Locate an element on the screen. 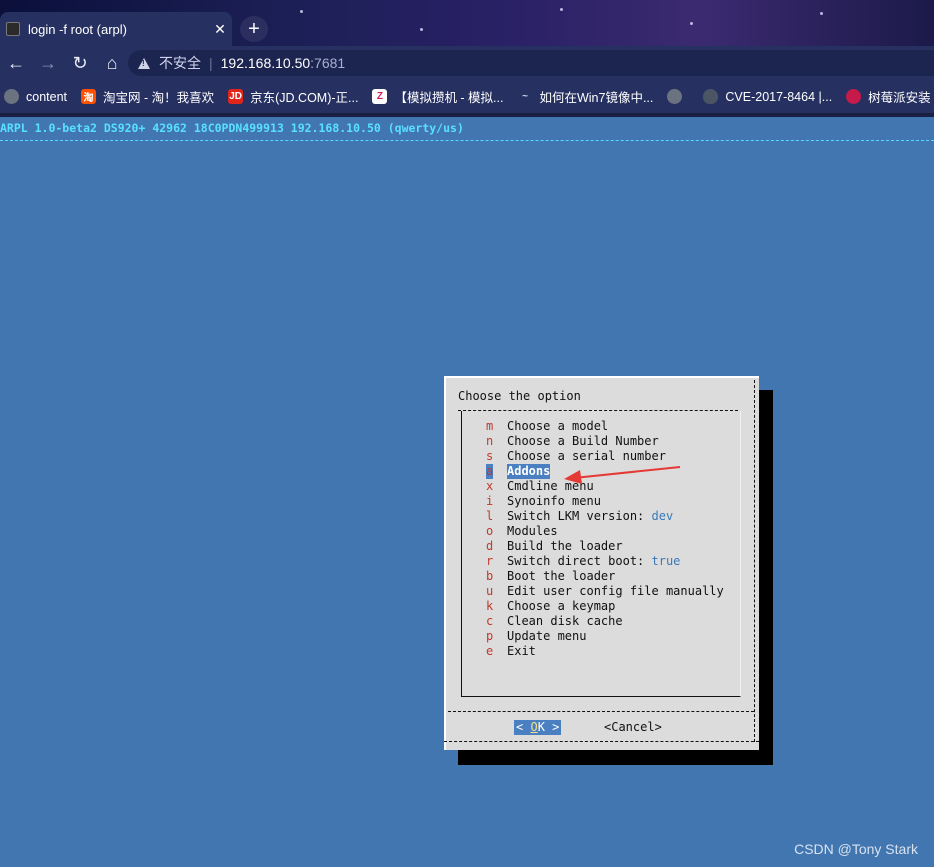 Image resolution: width=934 pixels, height=867 pixels. menu-item-update-menu: p Update menu is located at coordinates (605, 636).